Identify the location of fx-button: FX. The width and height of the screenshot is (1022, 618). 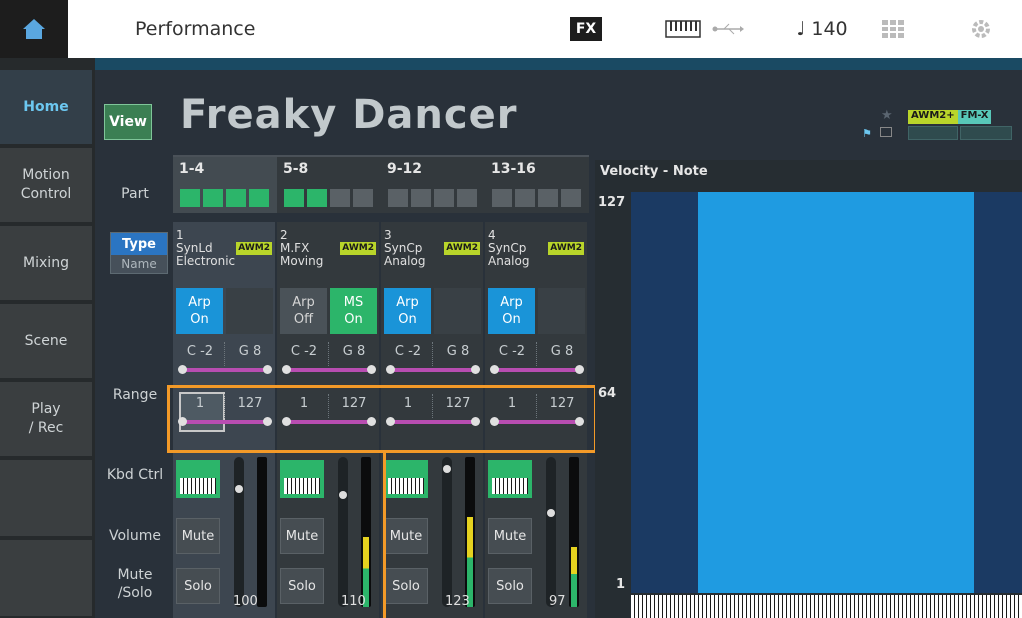
(586, 29).